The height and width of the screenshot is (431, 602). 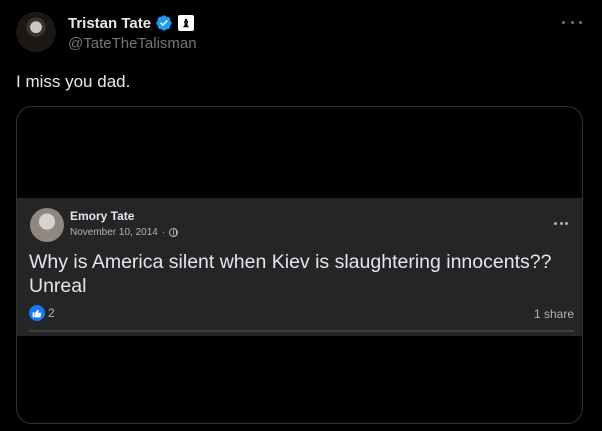 I want to click on post-reactions: 2, so click(x=42, y=313).